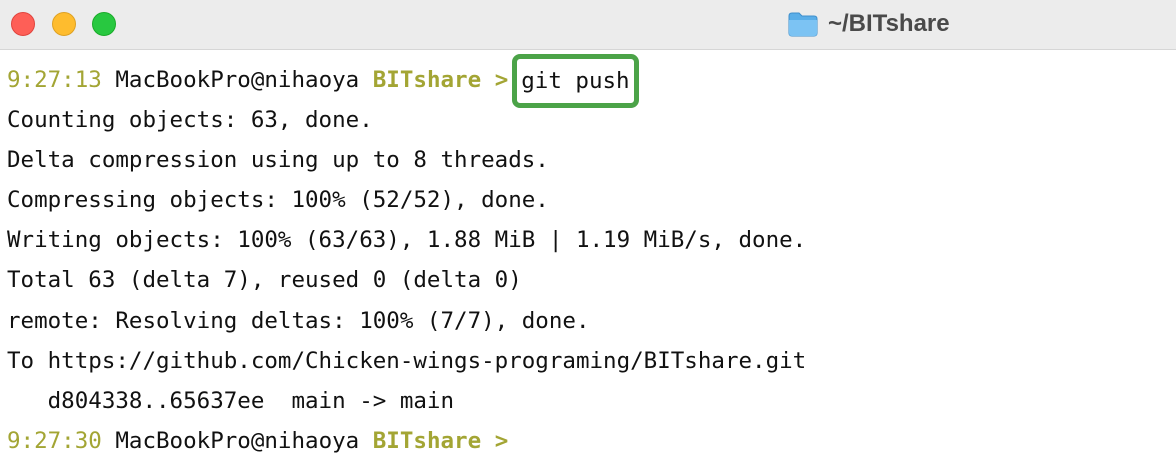 Image resolution: width=1176 pixels, height=458 pixels. I want to click on output-line: Total 63 (delta 7), reused 0 (delta 0), so click(264, 280).